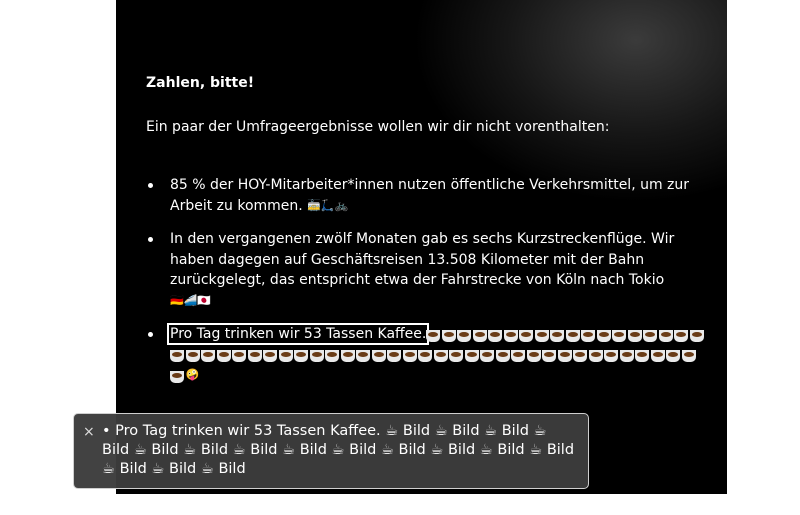 This screenshot has width=800, height=515. I want to click on section-heading: Zahlen, bitte!, so click(200, 83).